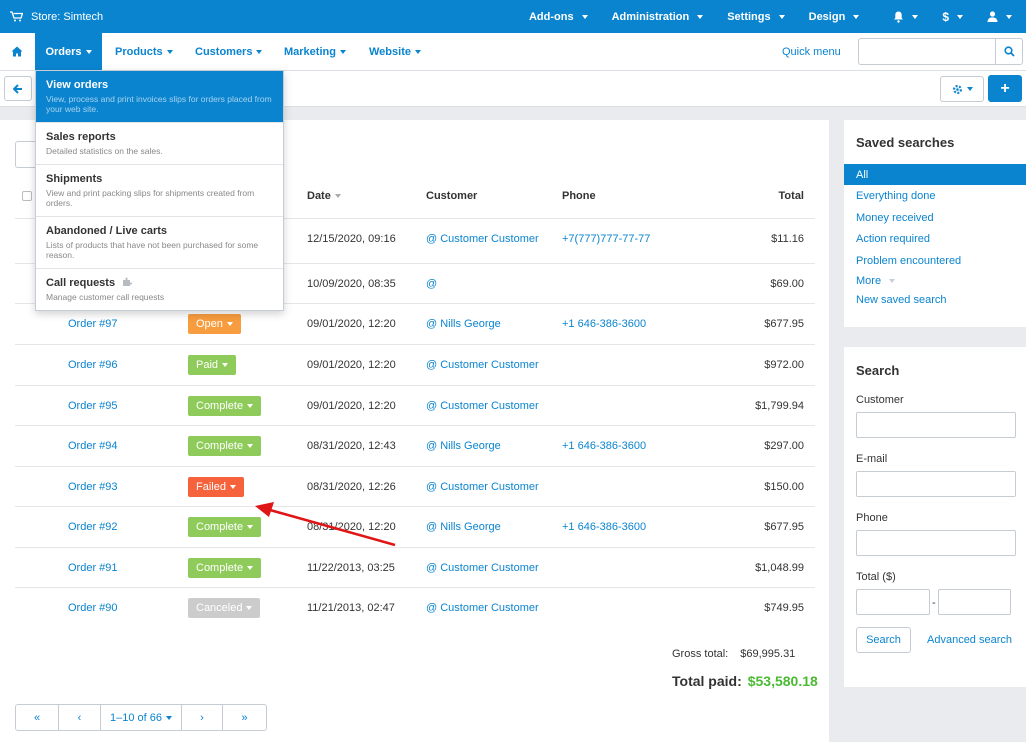 This screenshot has width=1026, height=742. What do you see at coordinates (93, 608) in the screenshot?
I see `order-link: Order #90` at bounding box center [93, 608].